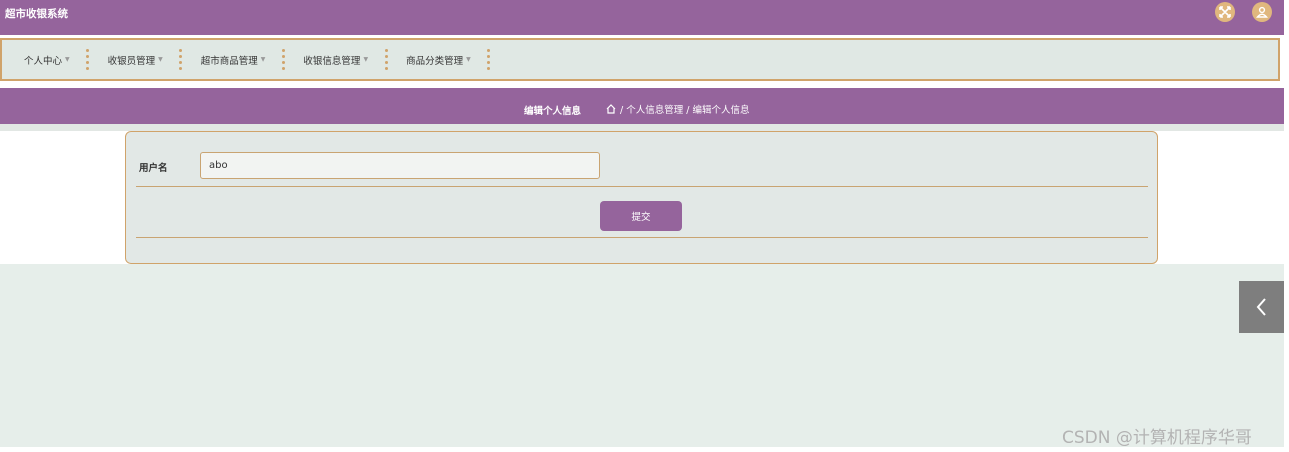  Describe the element at coordinates (43, 61) in the screenshot. I see `nav-item-label: 个人中心` at that location.